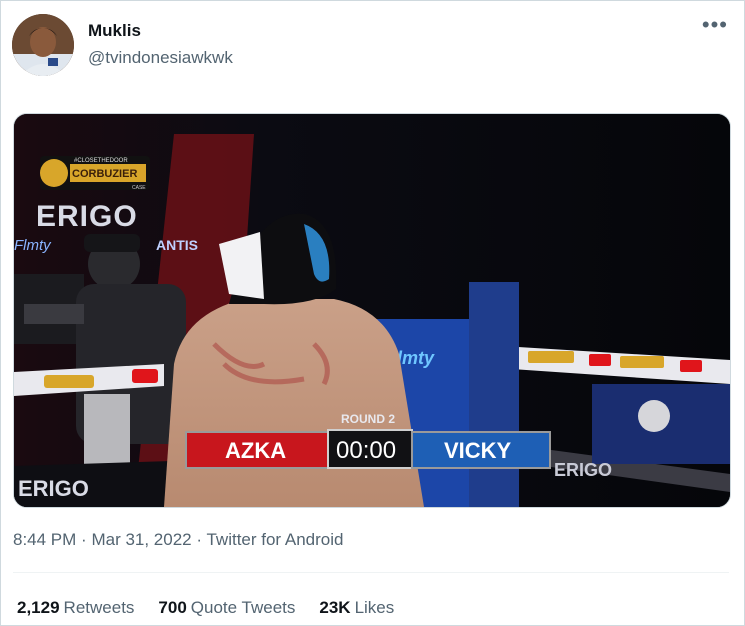  Describe the element at coordinates (141, 539) in the screenshot. I see `tweet-date: Mar 31, 2022` at that location.